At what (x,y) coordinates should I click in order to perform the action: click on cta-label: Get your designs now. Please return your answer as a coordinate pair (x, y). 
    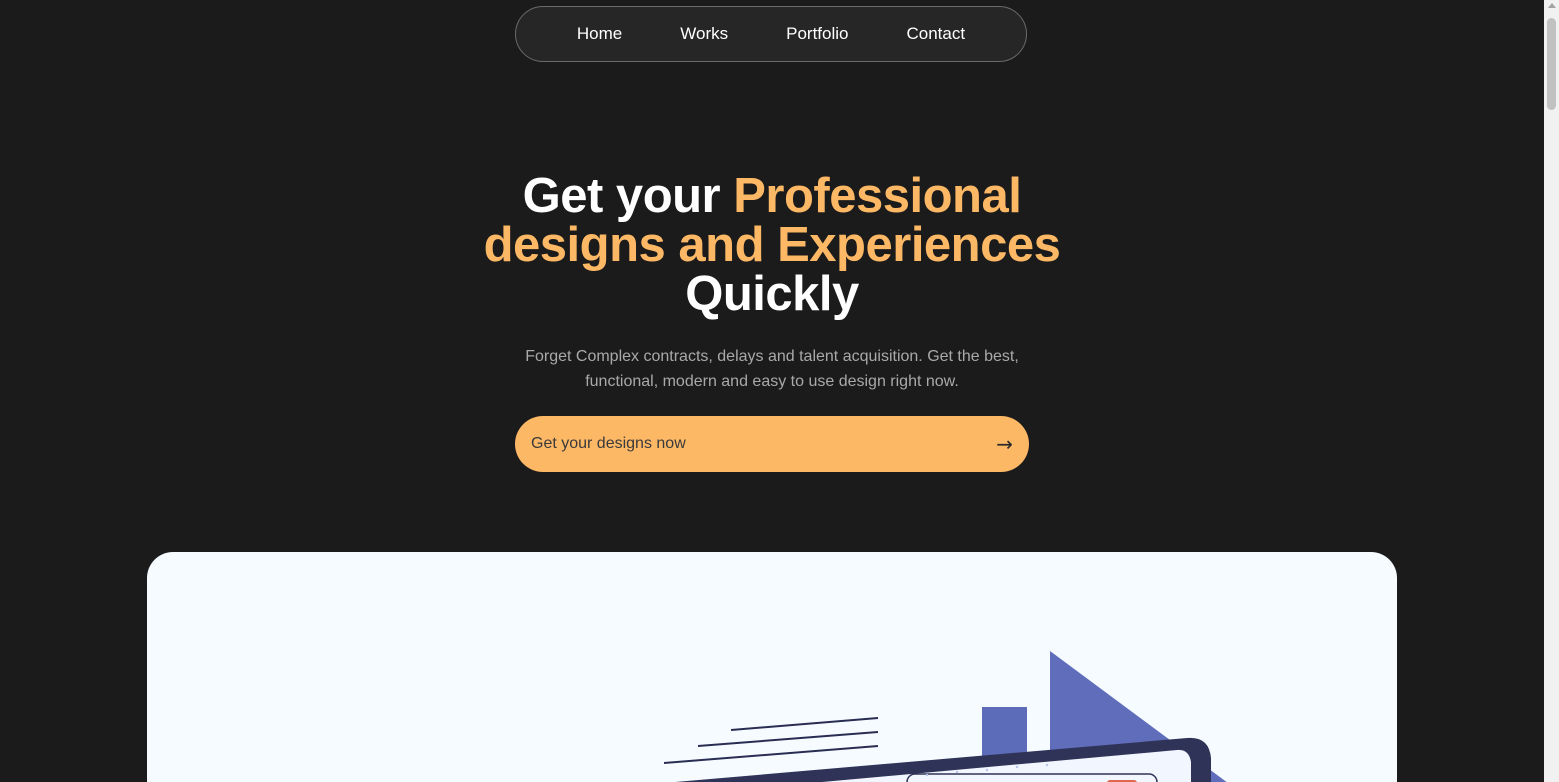
    Looking at the image, I should click on (608, 443).